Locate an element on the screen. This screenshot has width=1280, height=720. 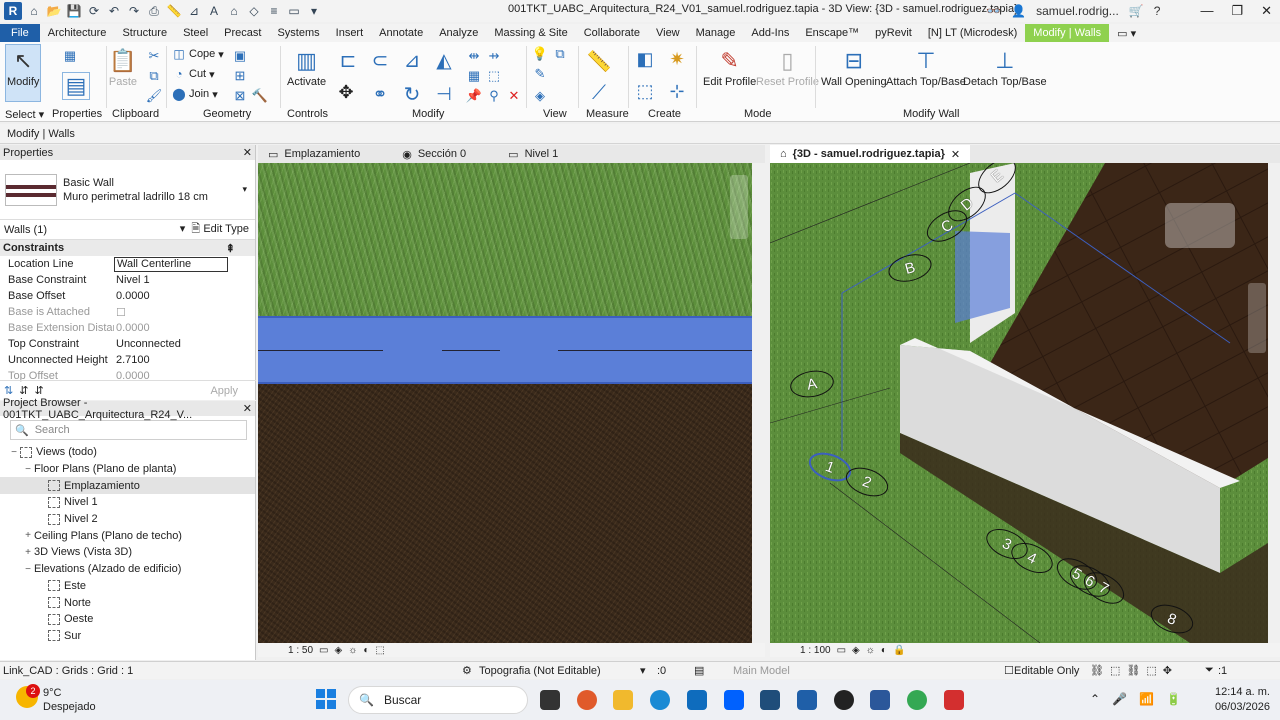
select-dropdown: Select ▾ is located at coordinates (24, 115).